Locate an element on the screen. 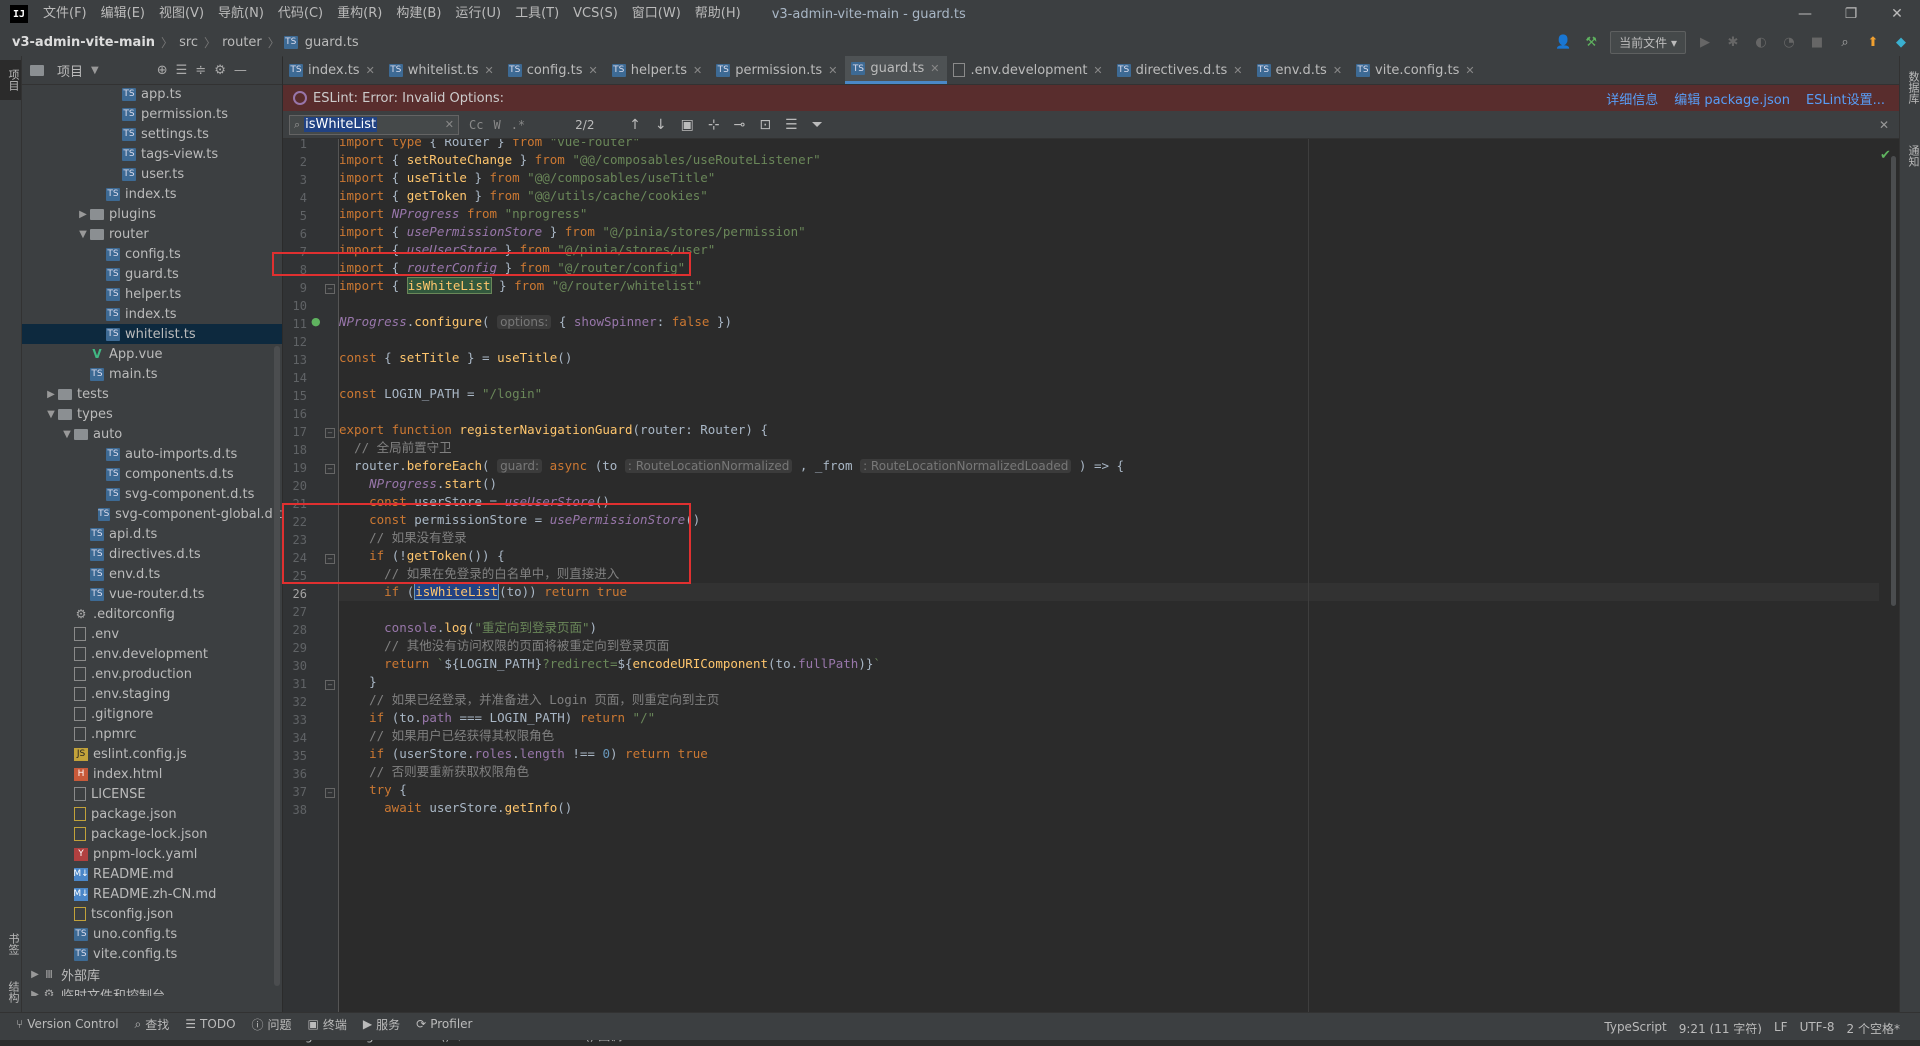 The height and width of the screenshot is (1046, 1920). run-icon: ▶ is located at coordinates (1705, 42).